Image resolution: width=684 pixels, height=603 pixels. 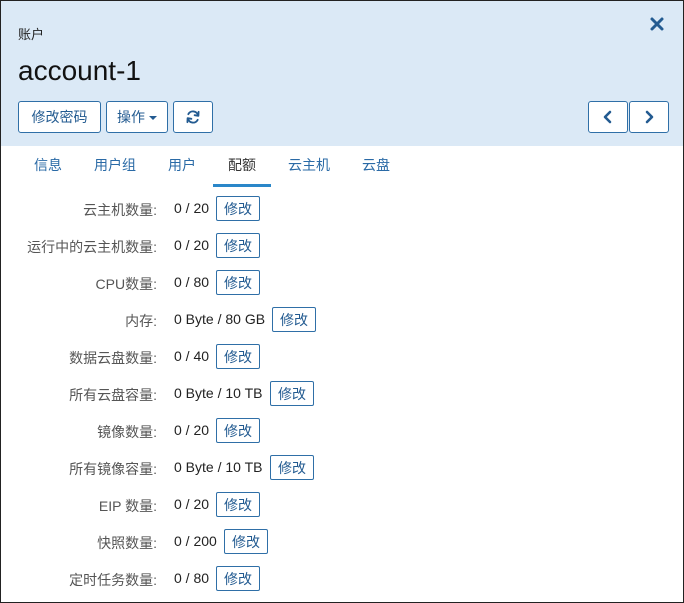 What do you see at coordinates (127, 432) in the screenshot?
I see `quota-label: 镜像数量:` at bounding box center [127, 432].